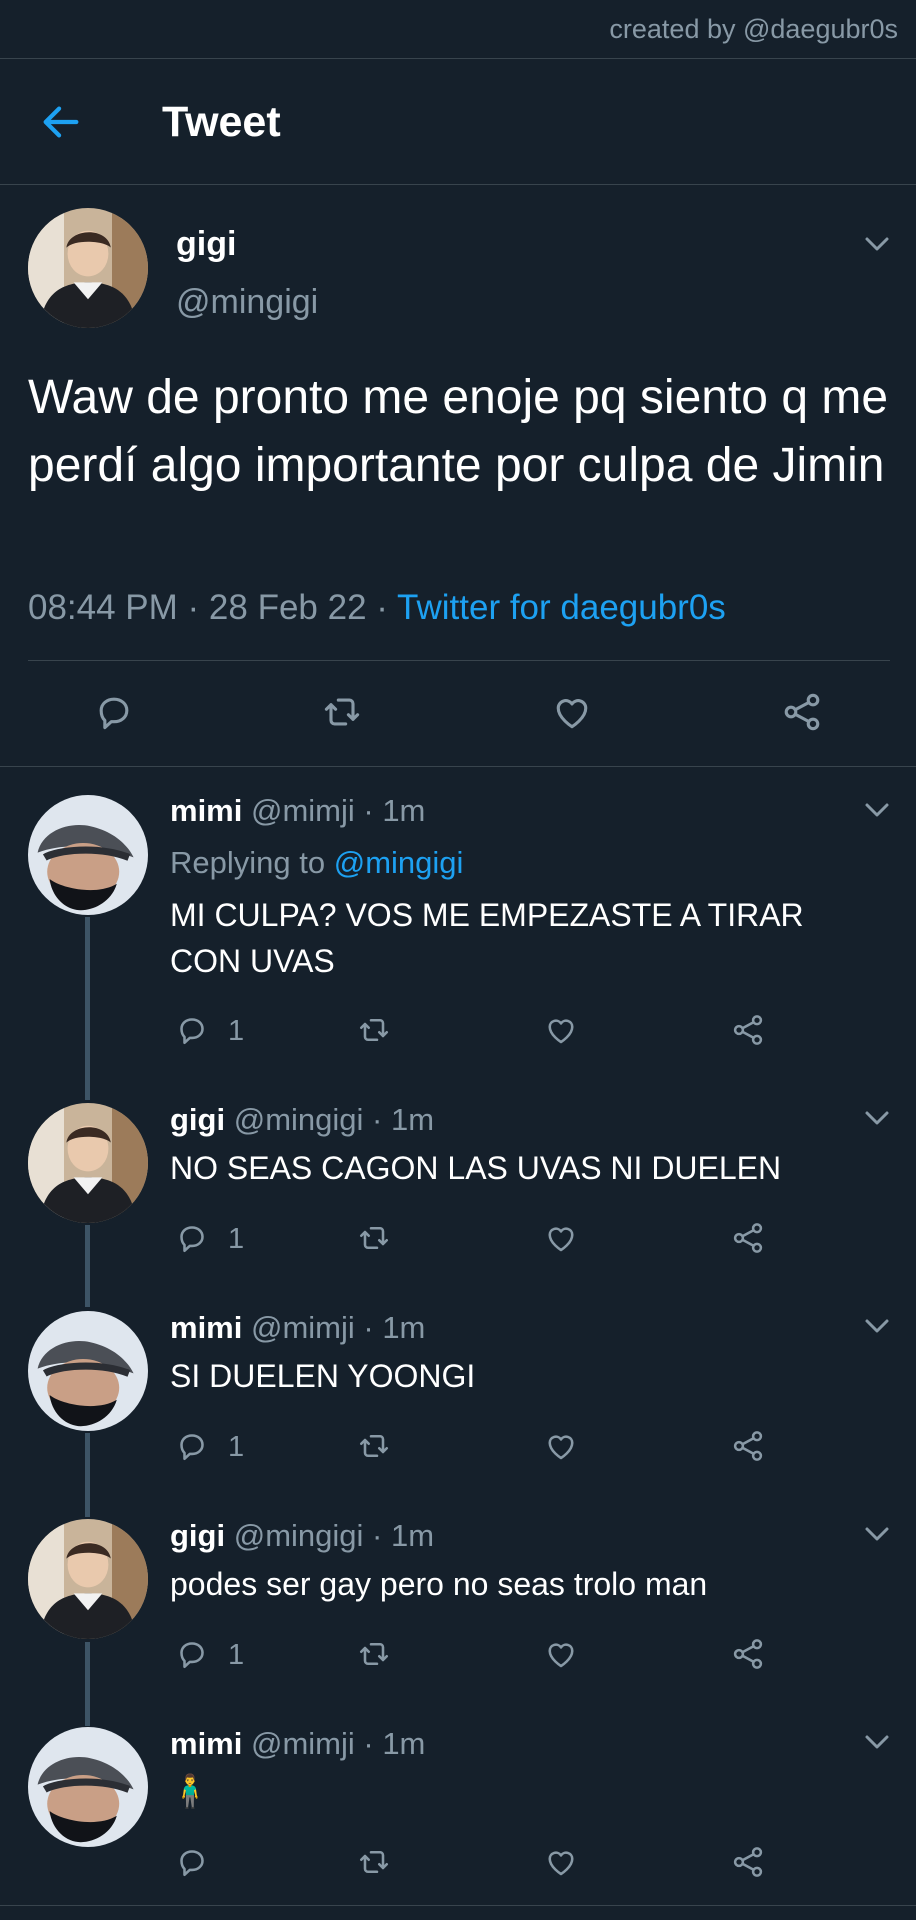 The image size is (916, 1920). What do you see at coordinates (476, 1168) in the screenshot?
I see `reply-text: NO SEAS CAGON LAS UVAS NI DUELEN` at bounding box center [476, 1168].